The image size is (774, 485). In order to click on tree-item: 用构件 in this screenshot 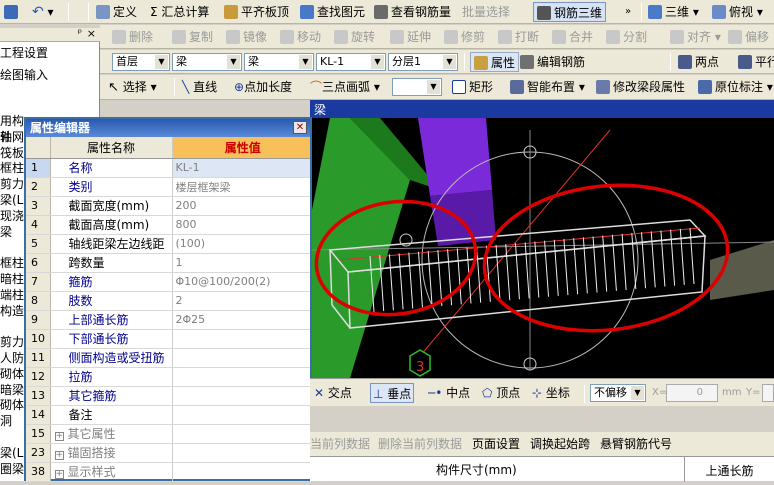, I will do `click(12, 129)`.